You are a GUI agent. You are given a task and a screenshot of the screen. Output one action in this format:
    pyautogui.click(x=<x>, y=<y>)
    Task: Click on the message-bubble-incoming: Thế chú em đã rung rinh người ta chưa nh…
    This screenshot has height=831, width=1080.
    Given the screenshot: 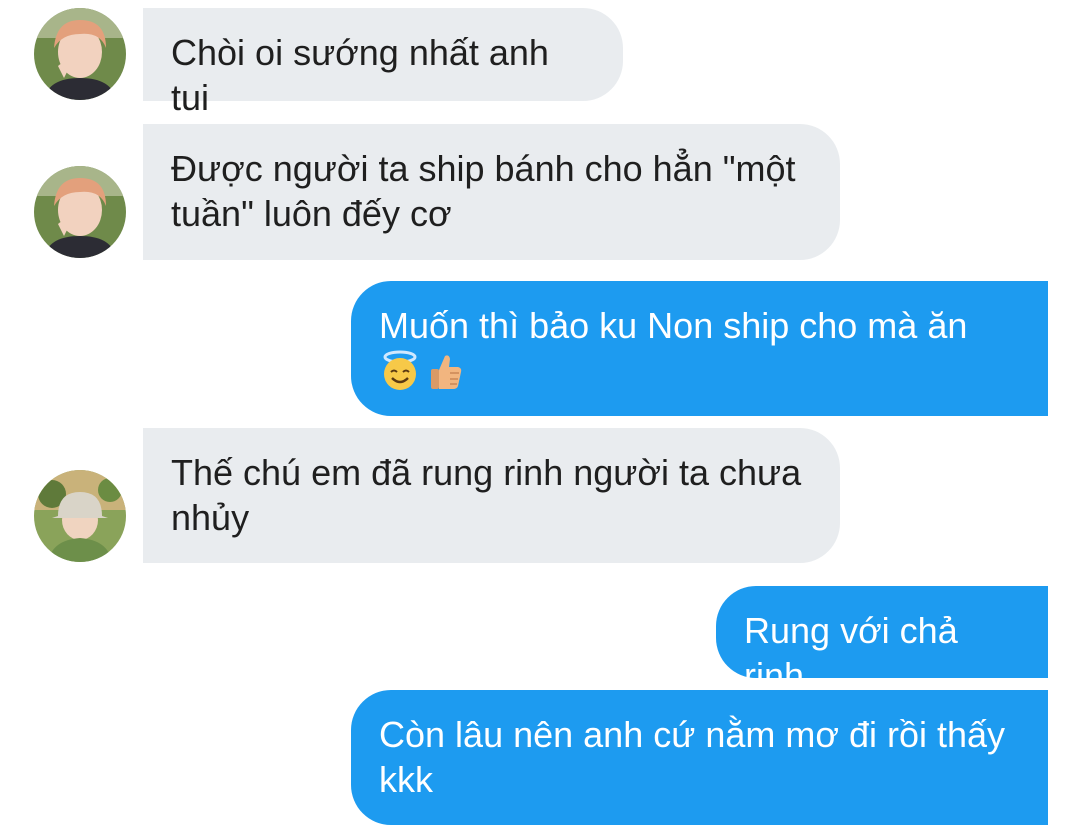 What is the action you would take?
    pyautogui.click(x=491, y=495)
    